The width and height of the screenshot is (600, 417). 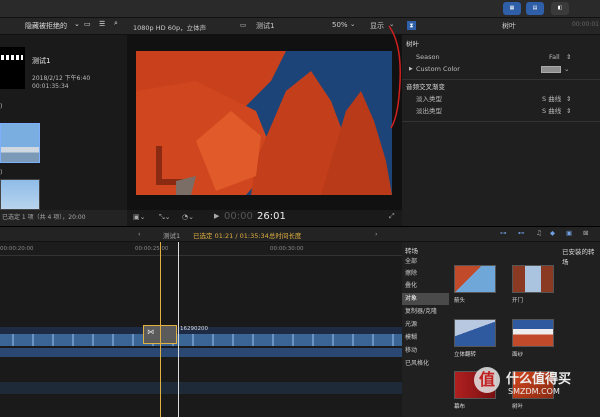 I want to click on collapse-arrow-icon: ), so click(x=1, y=106).